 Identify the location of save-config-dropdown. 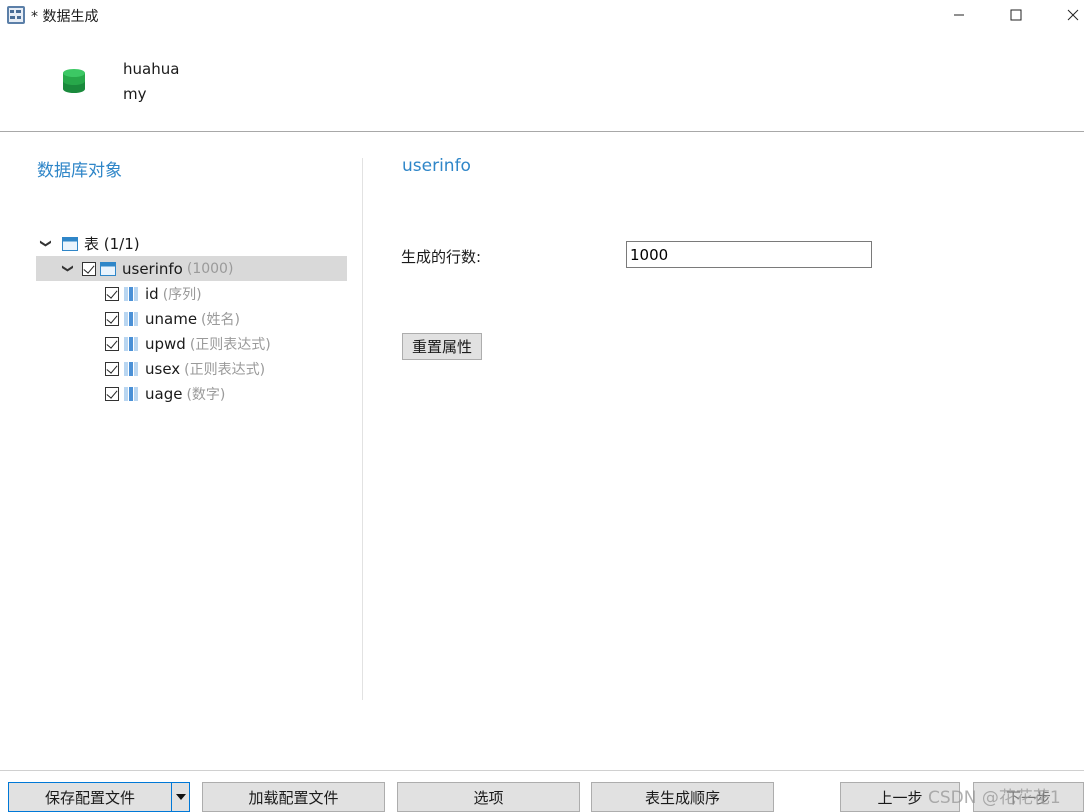
(180, 797).